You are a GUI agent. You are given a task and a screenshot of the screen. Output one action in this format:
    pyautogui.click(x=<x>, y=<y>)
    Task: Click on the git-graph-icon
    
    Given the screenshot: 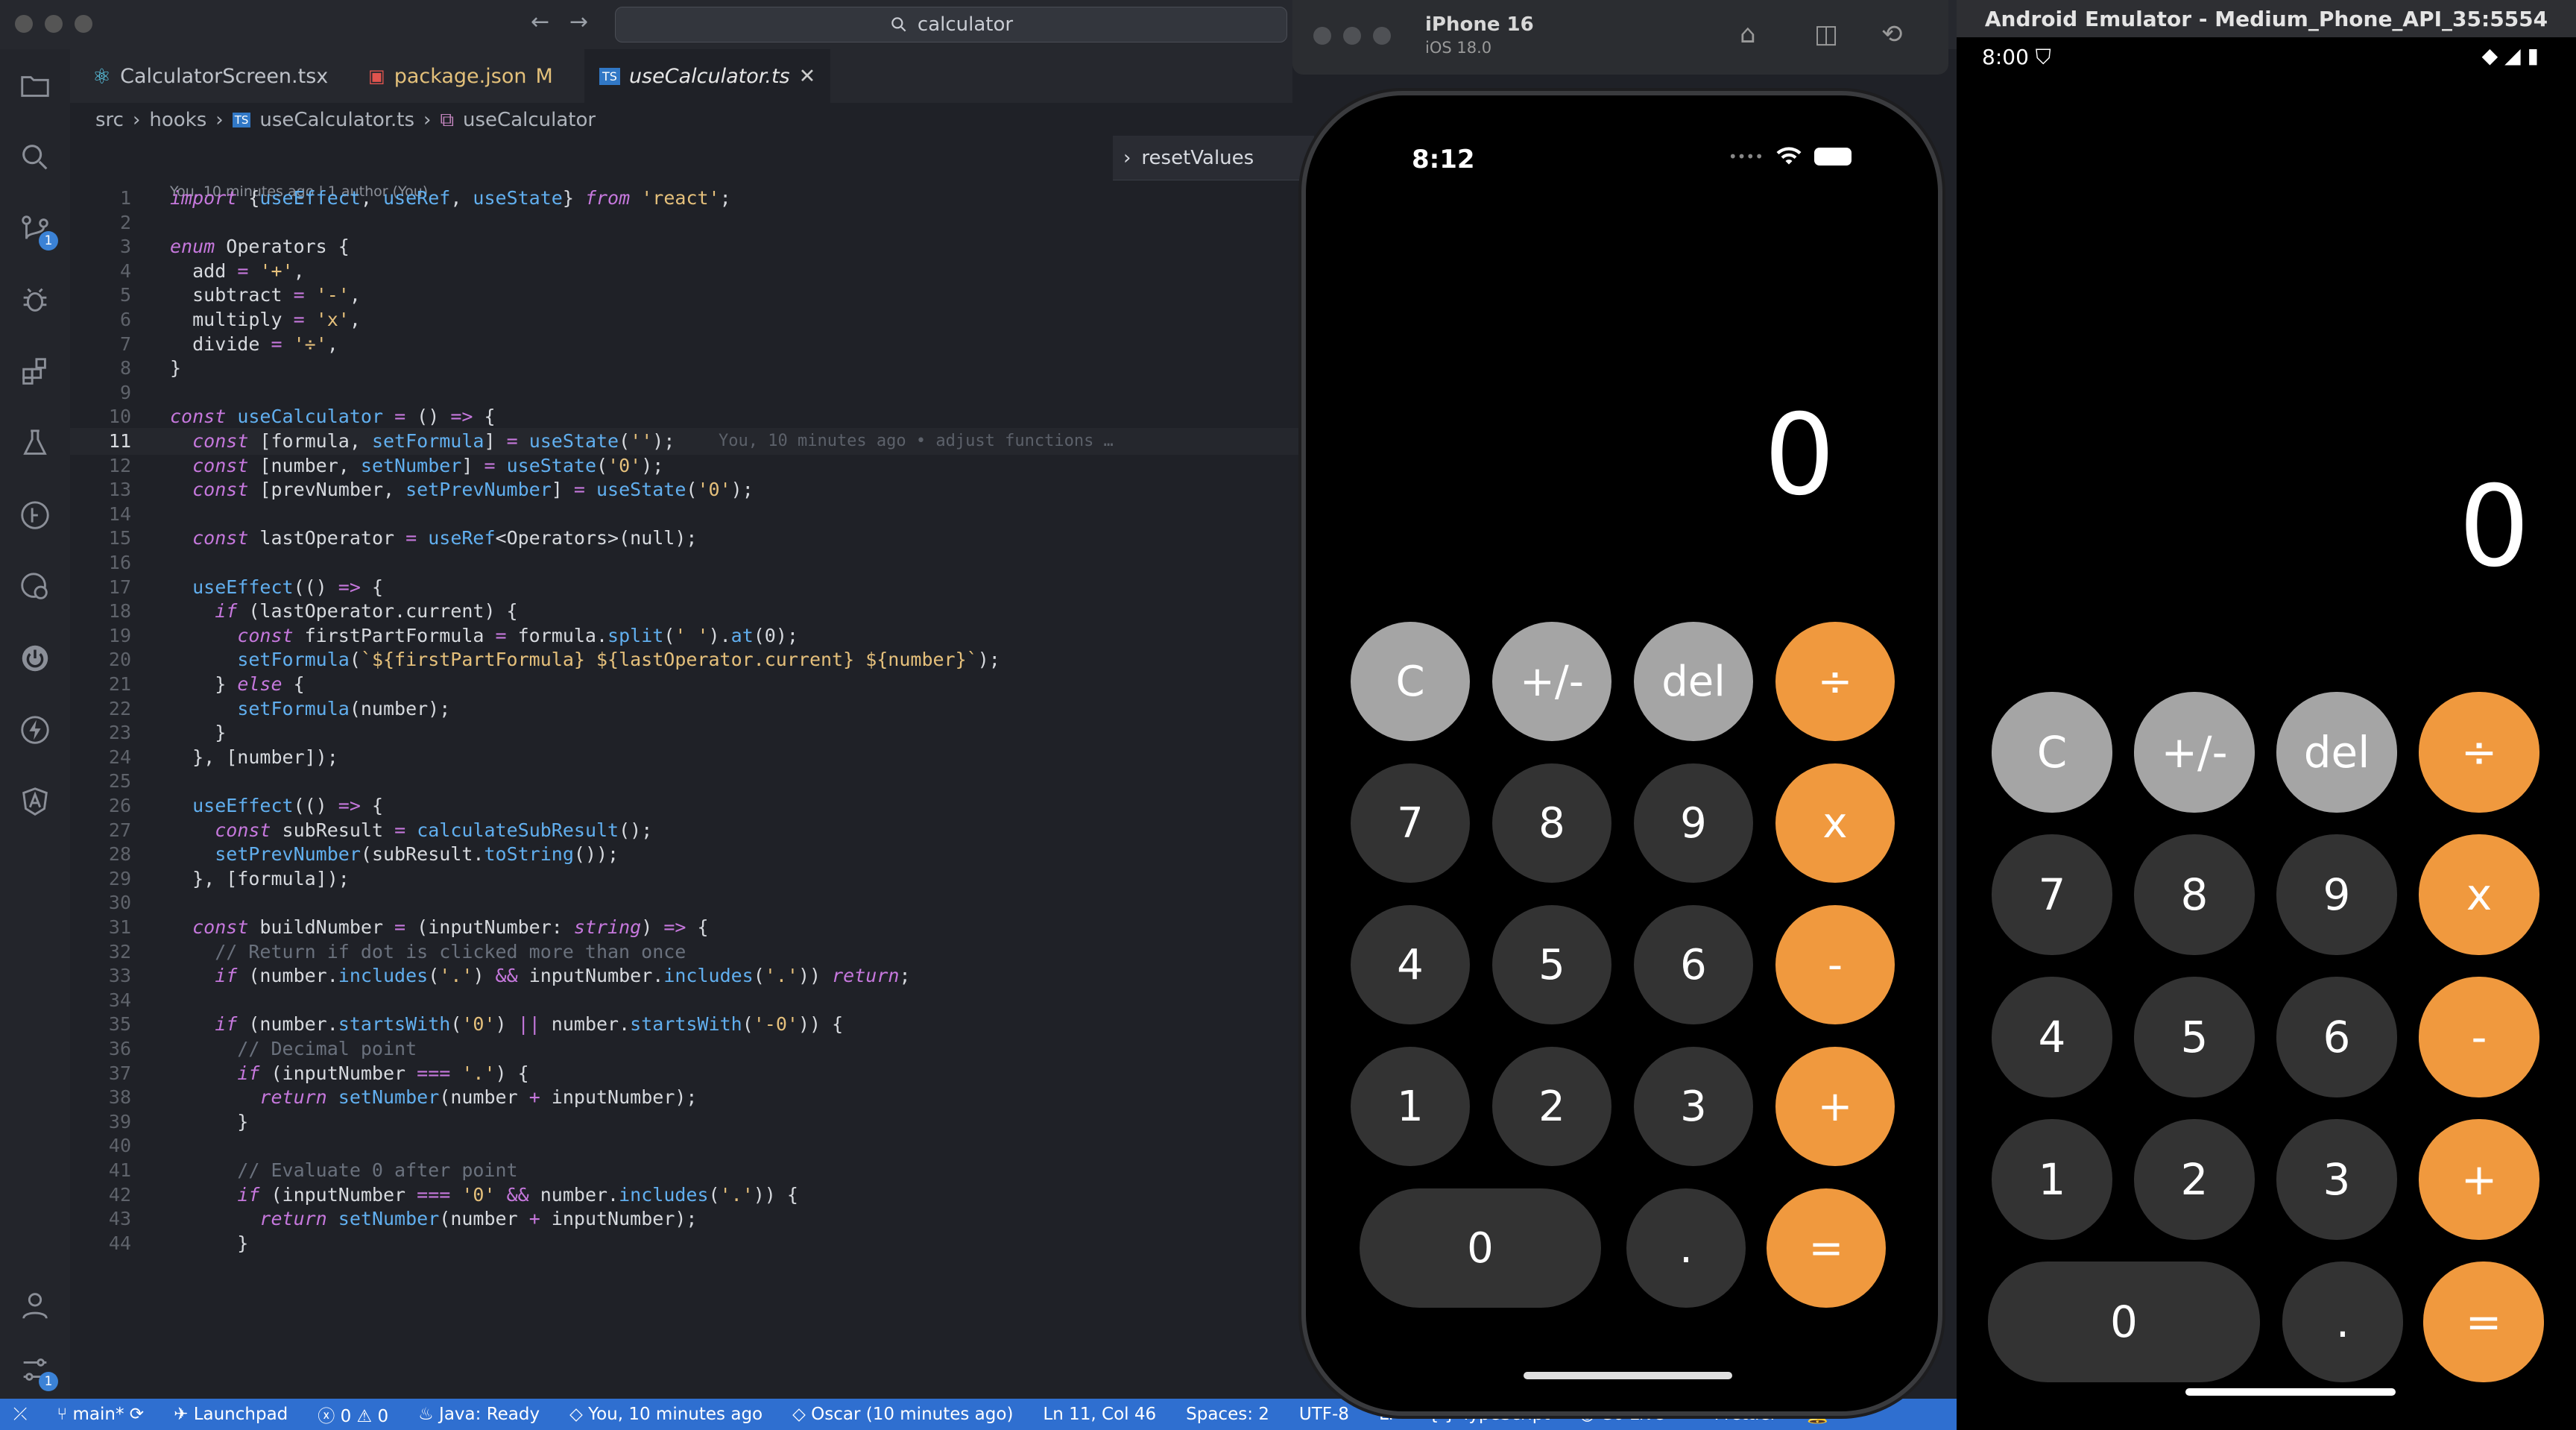 What is the action you would take?
    pyautogui.click(x=35, y=515)
    